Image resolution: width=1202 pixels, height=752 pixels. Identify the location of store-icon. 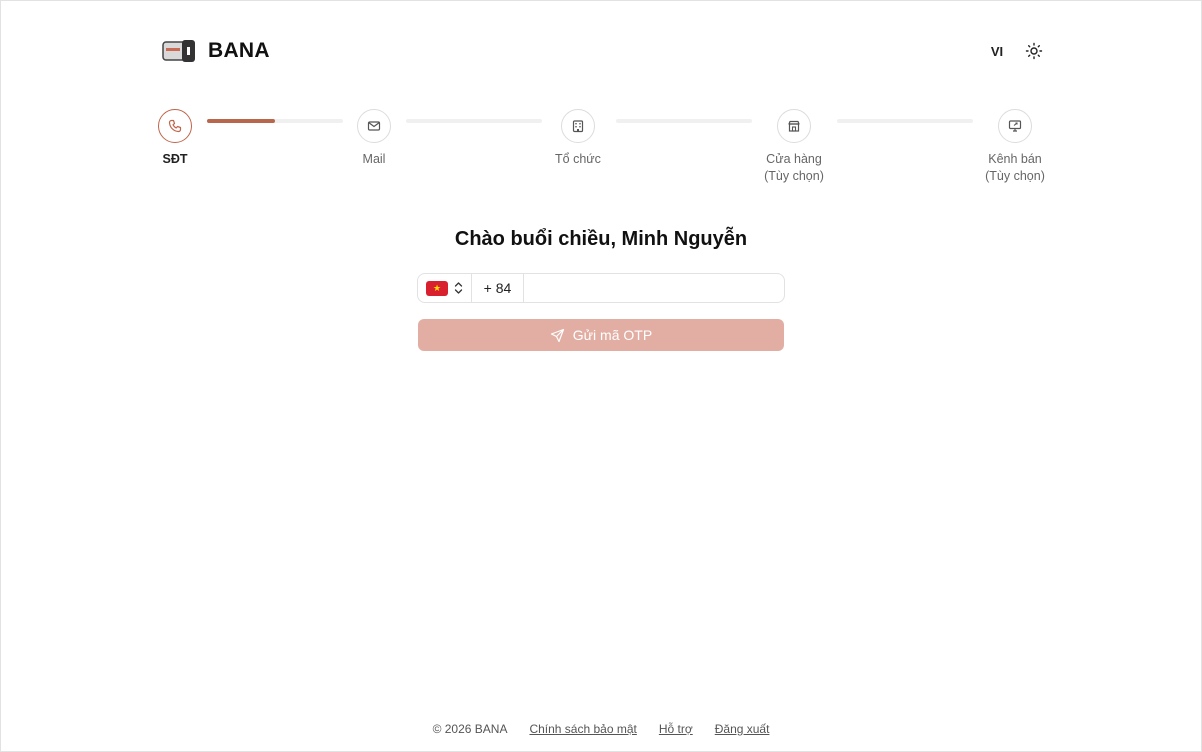
(794, 126).